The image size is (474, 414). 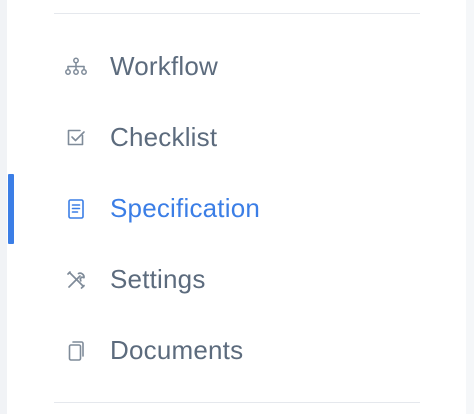 I want to click on sidebar-item-label: Specification, so click(x=185, y=207).